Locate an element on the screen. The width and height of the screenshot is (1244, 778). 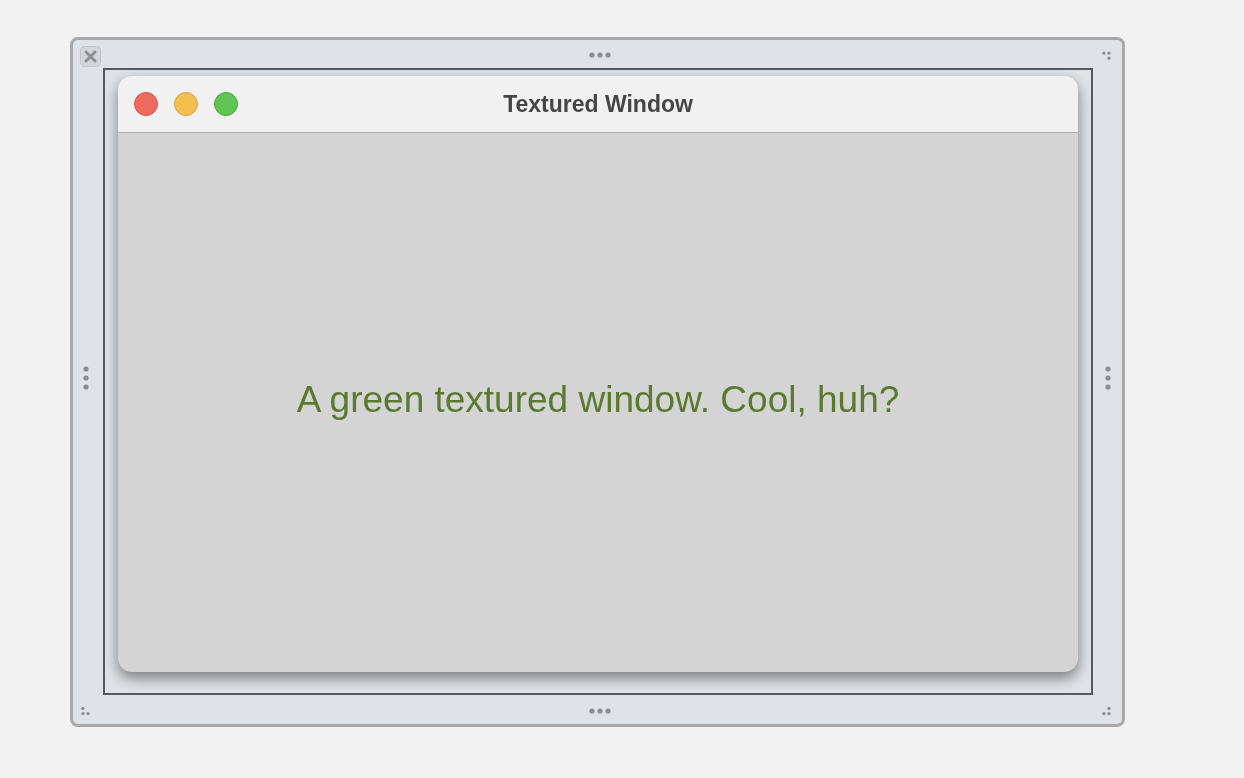
minimize-button is located at coordinates (186, 104).